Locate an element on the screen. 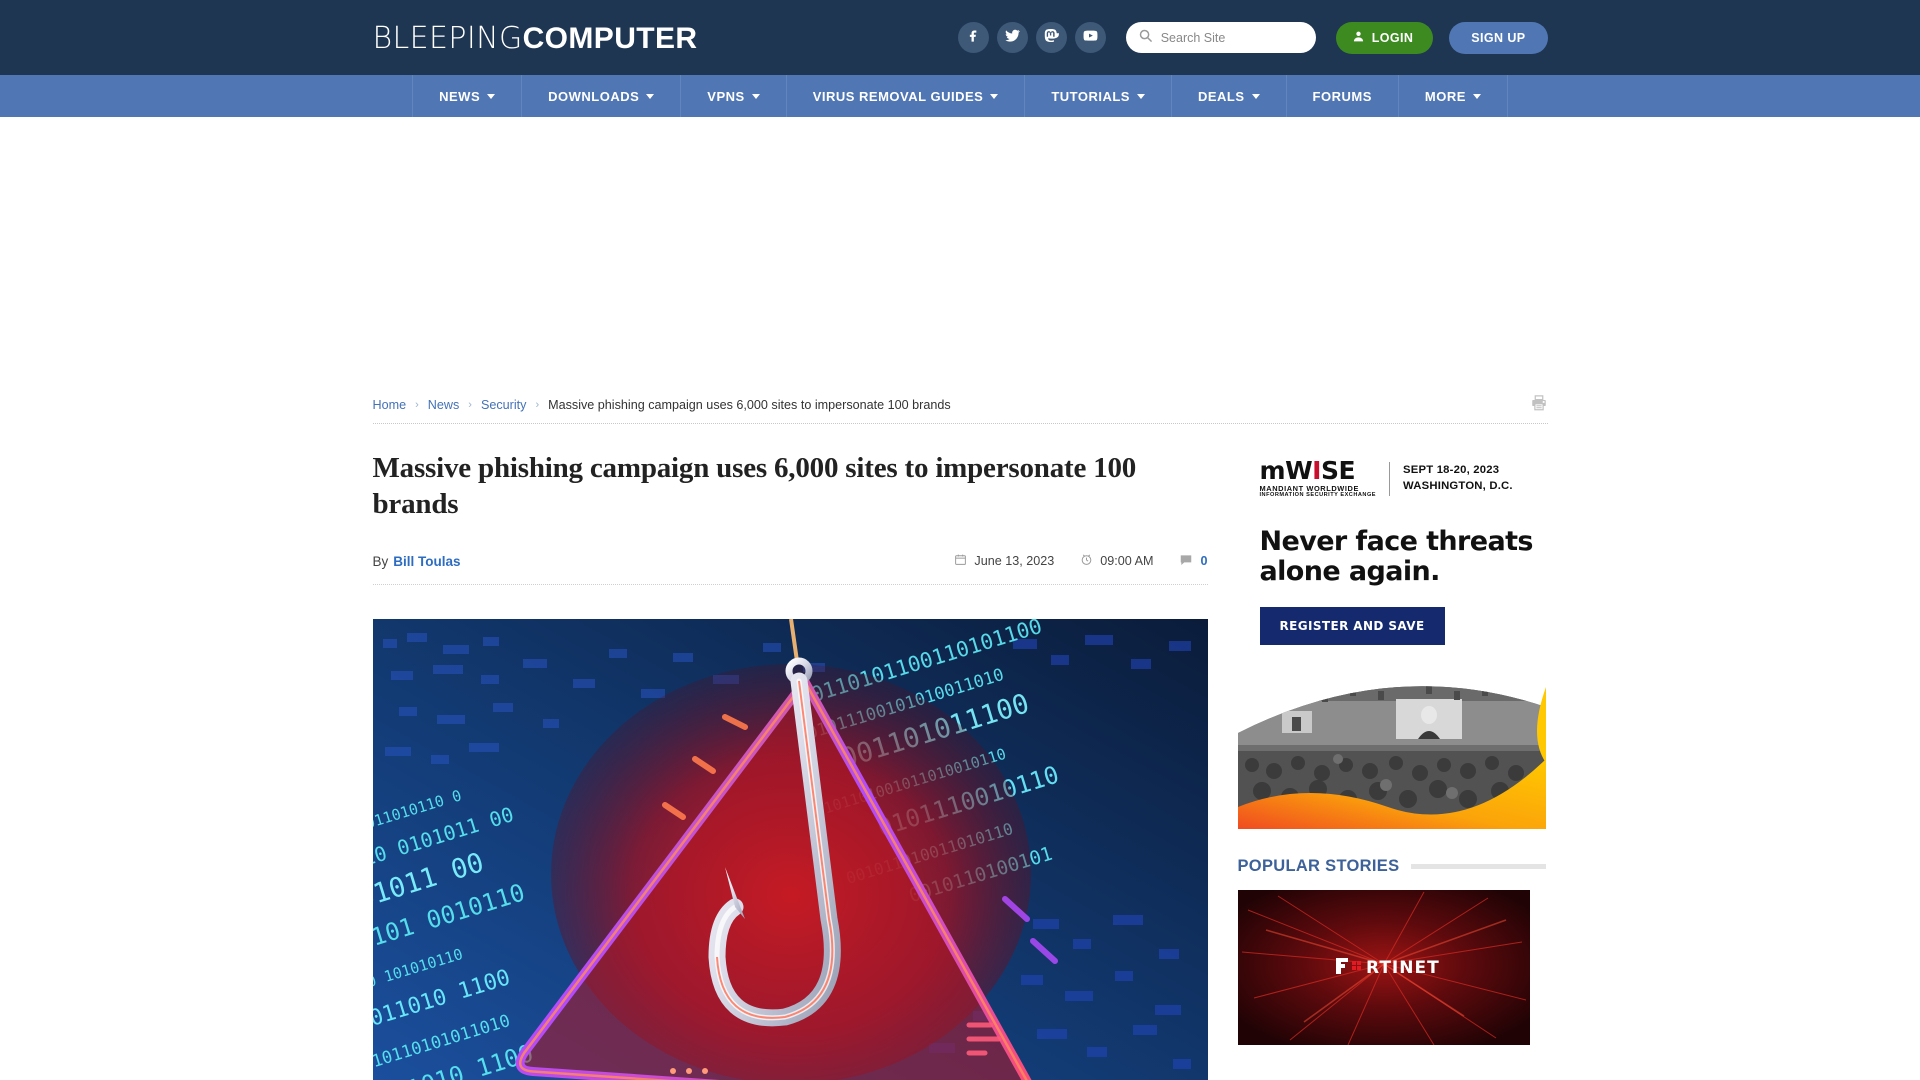 This screenshot has width=1920, height=1080. login-button: LOGIN is located at coordinates (1384, 37).